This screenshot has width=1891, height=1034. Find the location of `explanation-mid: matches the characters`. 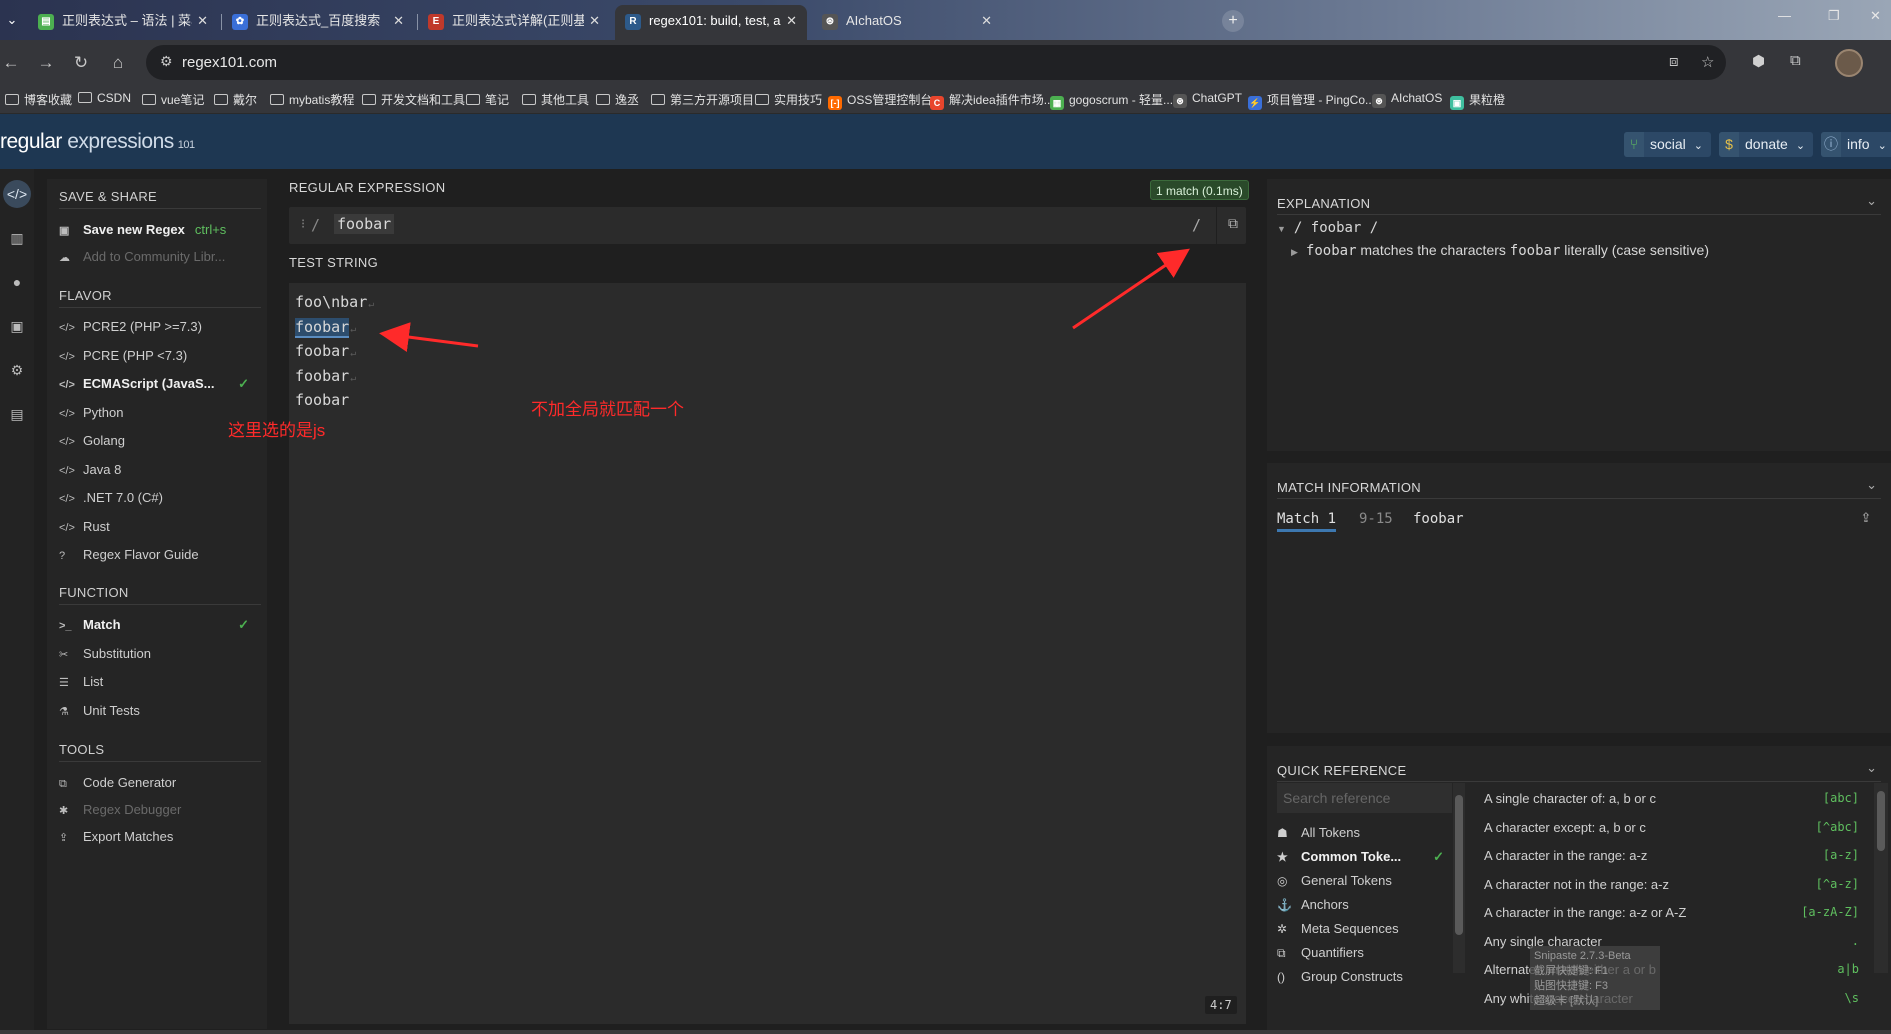

explanation-mid: matches the characters is located at coordinates (1433, 250).